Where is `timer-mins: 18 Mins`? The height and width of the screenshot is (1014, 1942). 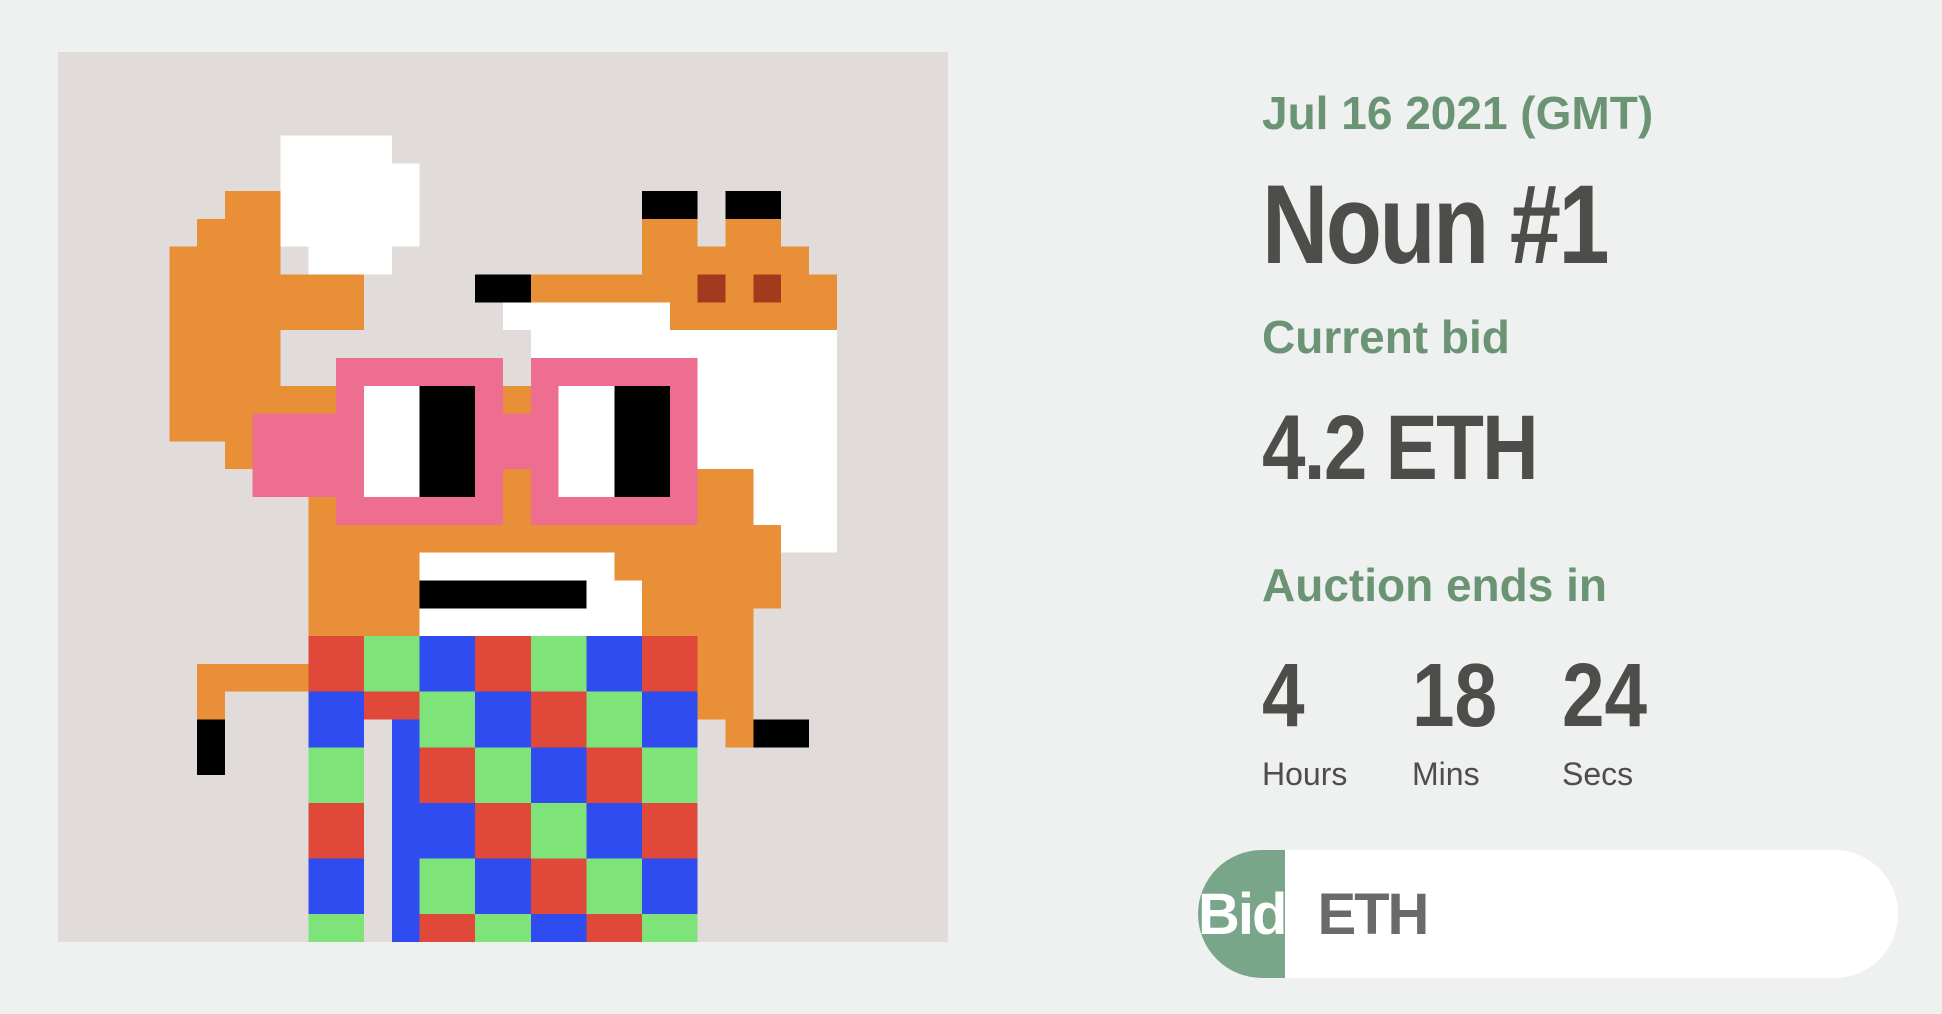
timer-mins: 18 Mins is located at coordinates (1487, 720).